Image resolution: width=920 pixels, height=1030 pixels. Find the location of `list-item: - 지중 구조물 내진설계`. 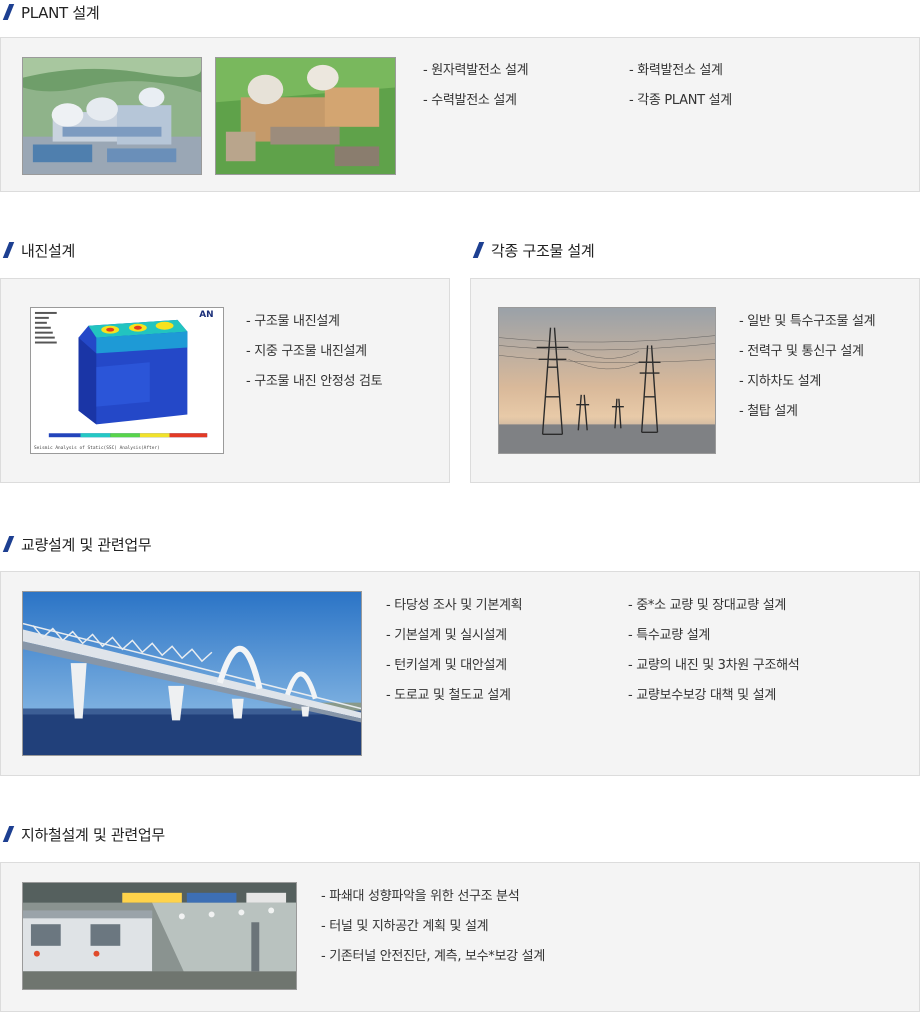

list-item: - 지중 구조물 내진설계 is located at coordinates (306, 351).